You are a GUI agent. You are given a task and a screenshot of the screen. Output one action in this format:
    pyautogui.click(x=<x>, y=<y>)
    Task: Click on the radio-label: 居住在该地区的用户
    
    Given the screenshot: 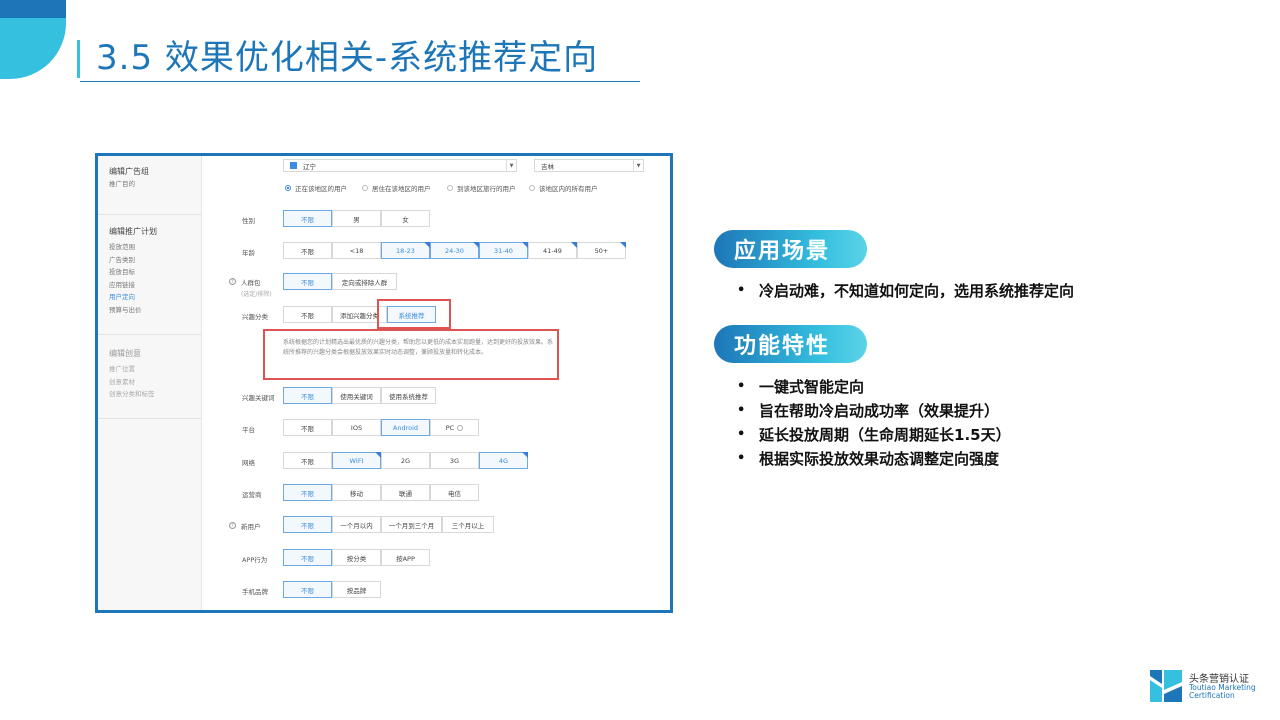 What is the action you would take?
    pyautogui.click(x=401, y=189)
    